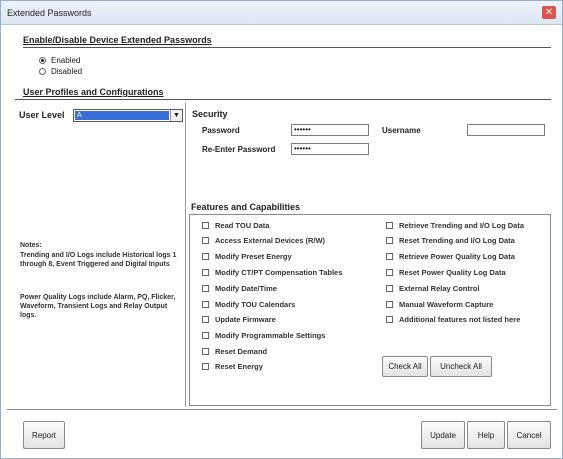  What do you see at coordinates (461, 366) in the screenshot?
I see `uncheck-all-button: Uncheck All` at bounding box center [461, 366].